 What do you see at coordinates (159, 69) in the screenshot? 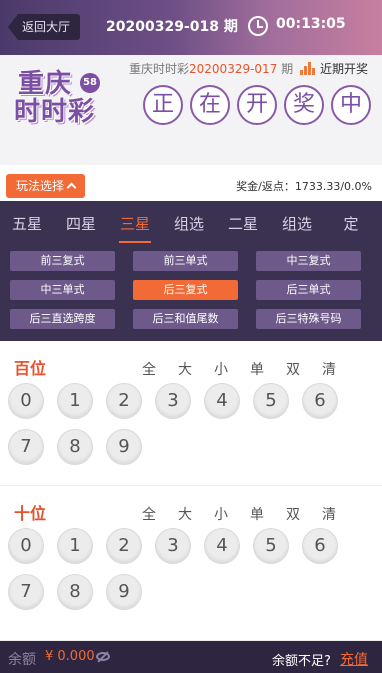
I see `prev-lottery-name: 重庆时时彩` at bounding box center [159, 69].